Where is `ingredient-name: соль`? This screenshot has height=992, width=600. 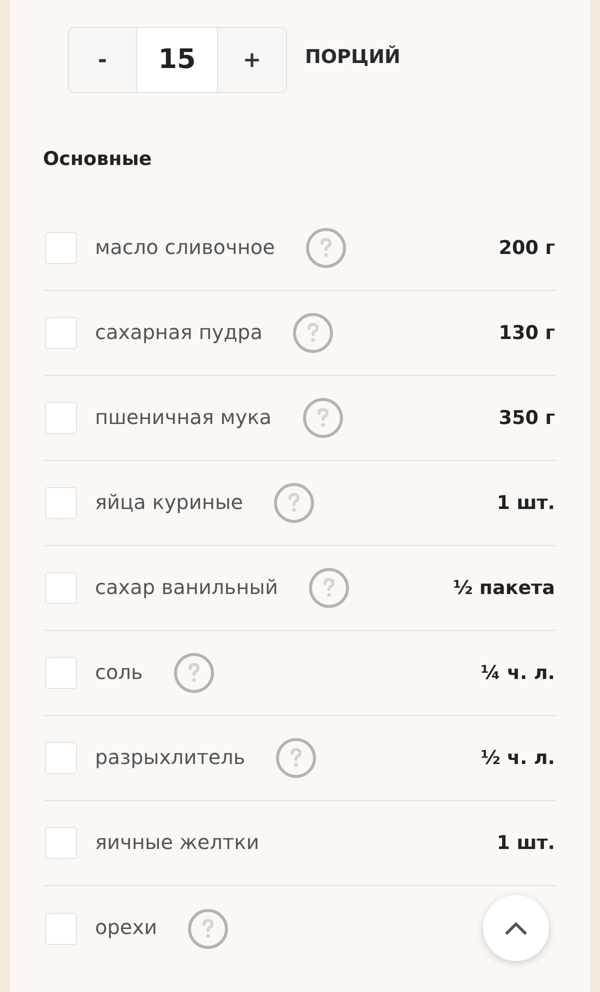
ingredient-name: соль is located at coordinates (119, 672).